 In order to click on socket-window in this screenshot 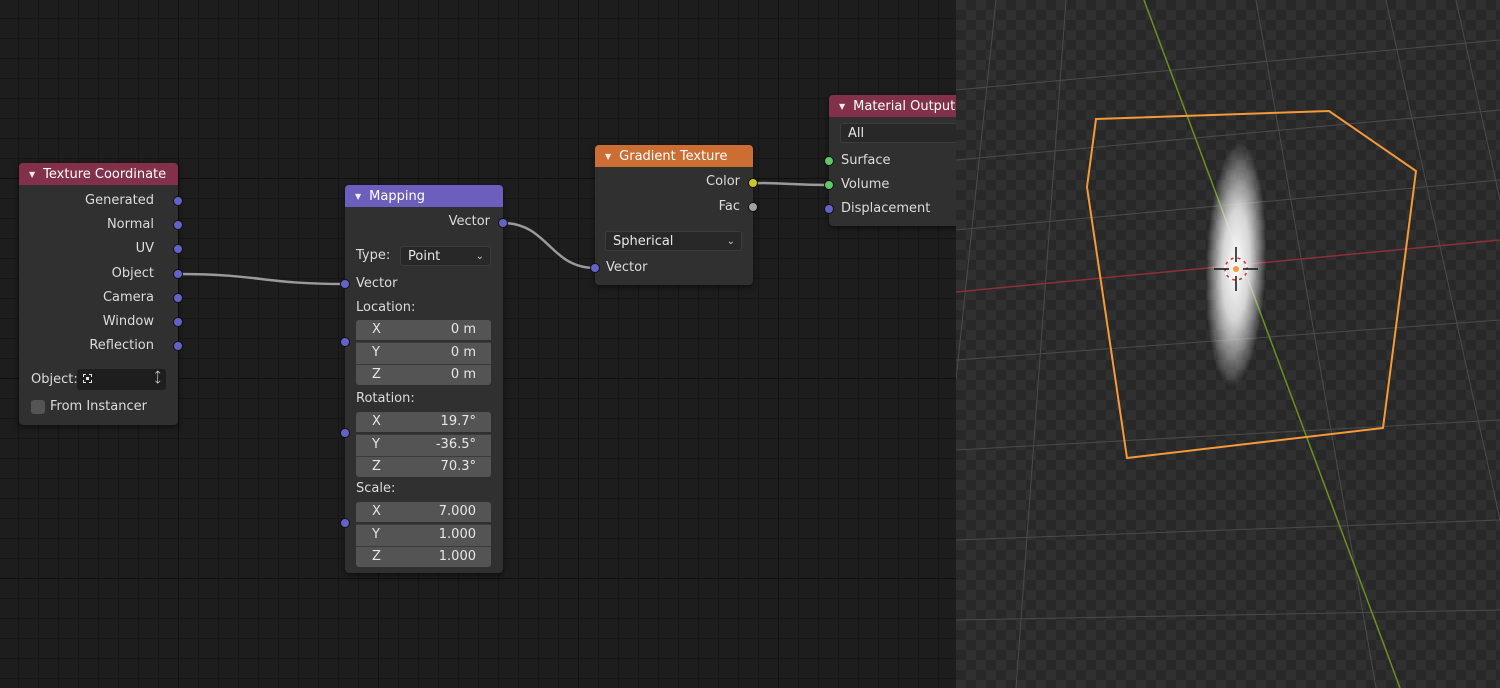, I will do `click(178, 322)`.